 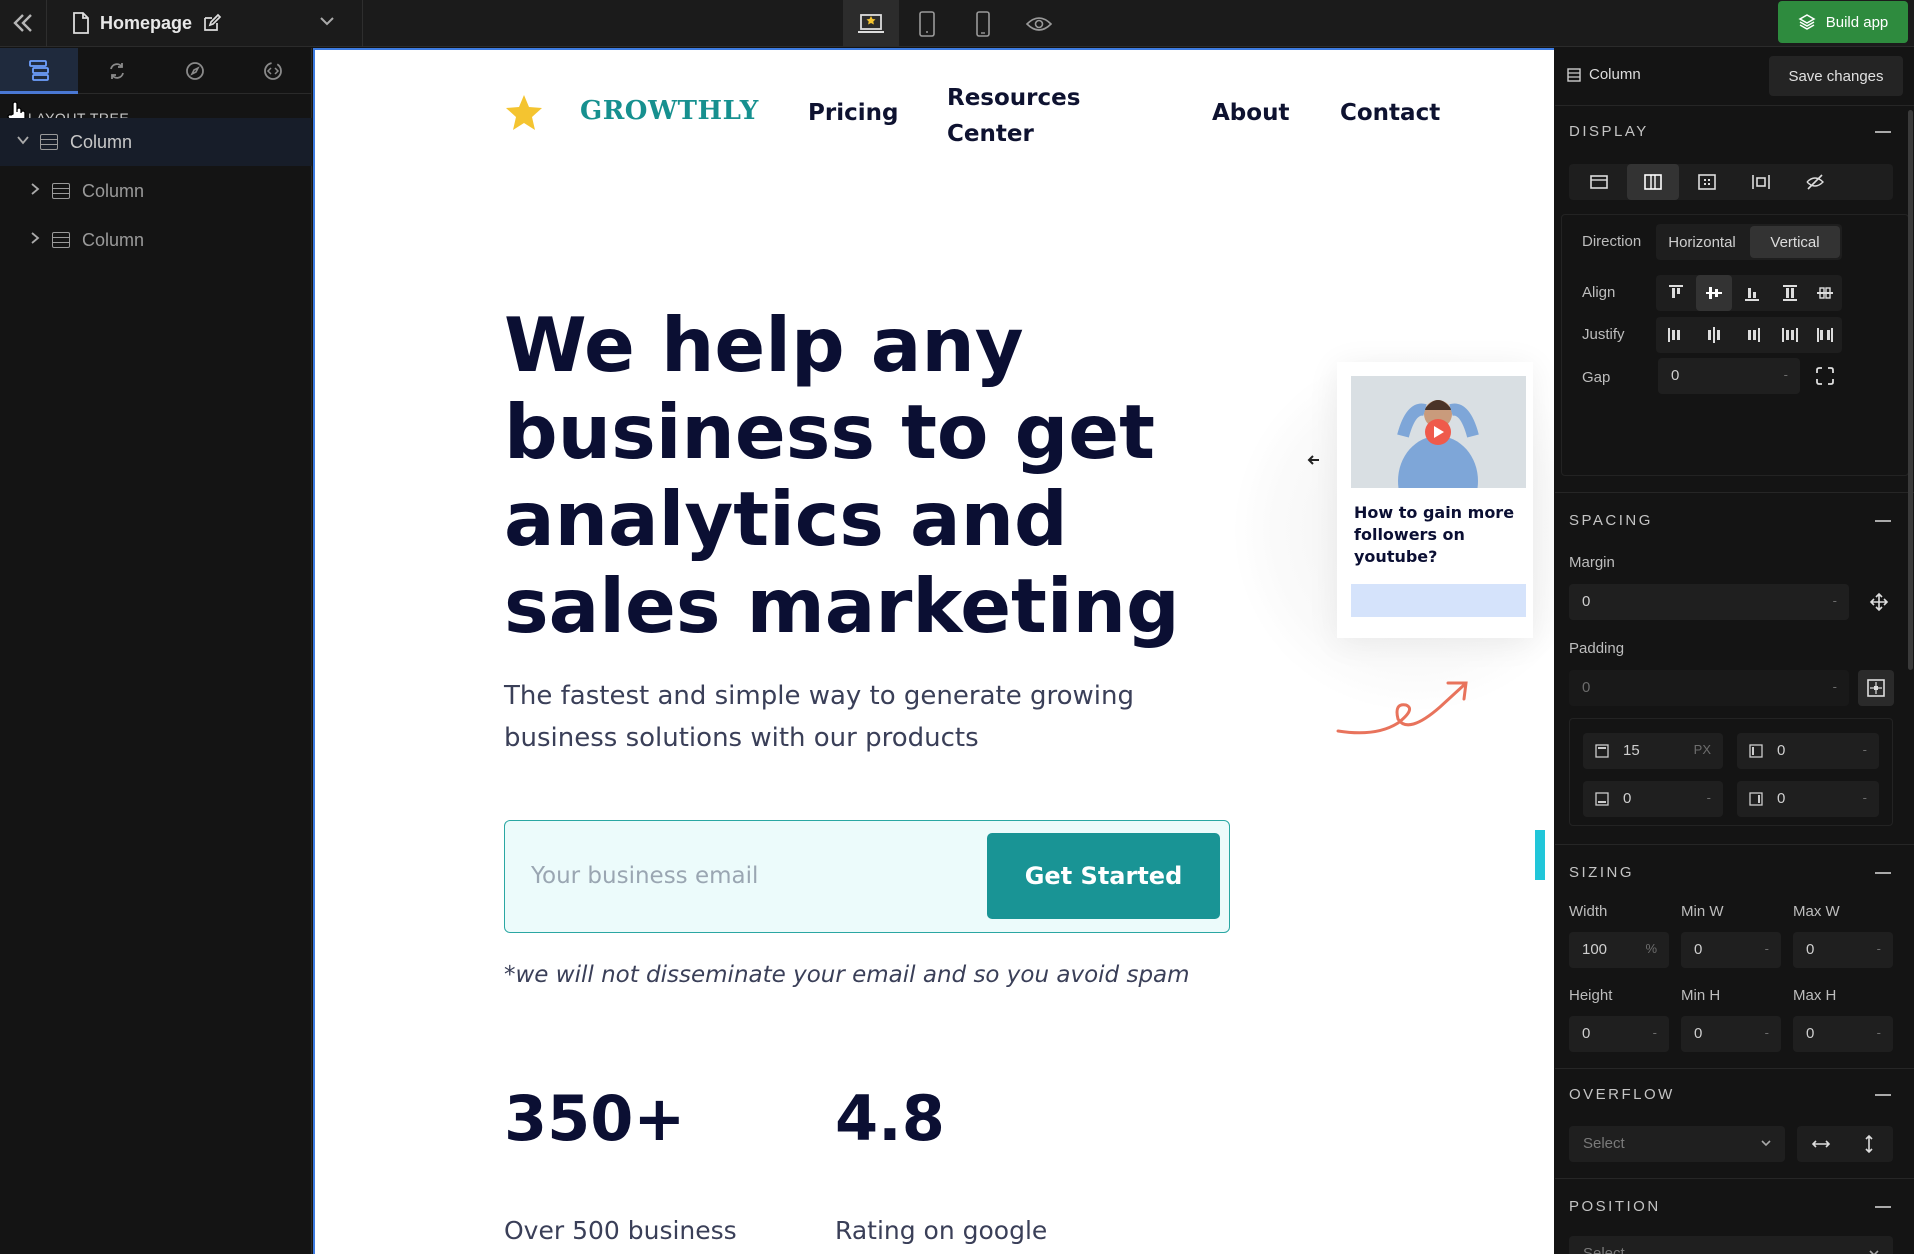 I want to click on video-card: How to gain more followers on youtube?, so click(x=1435, y=500).